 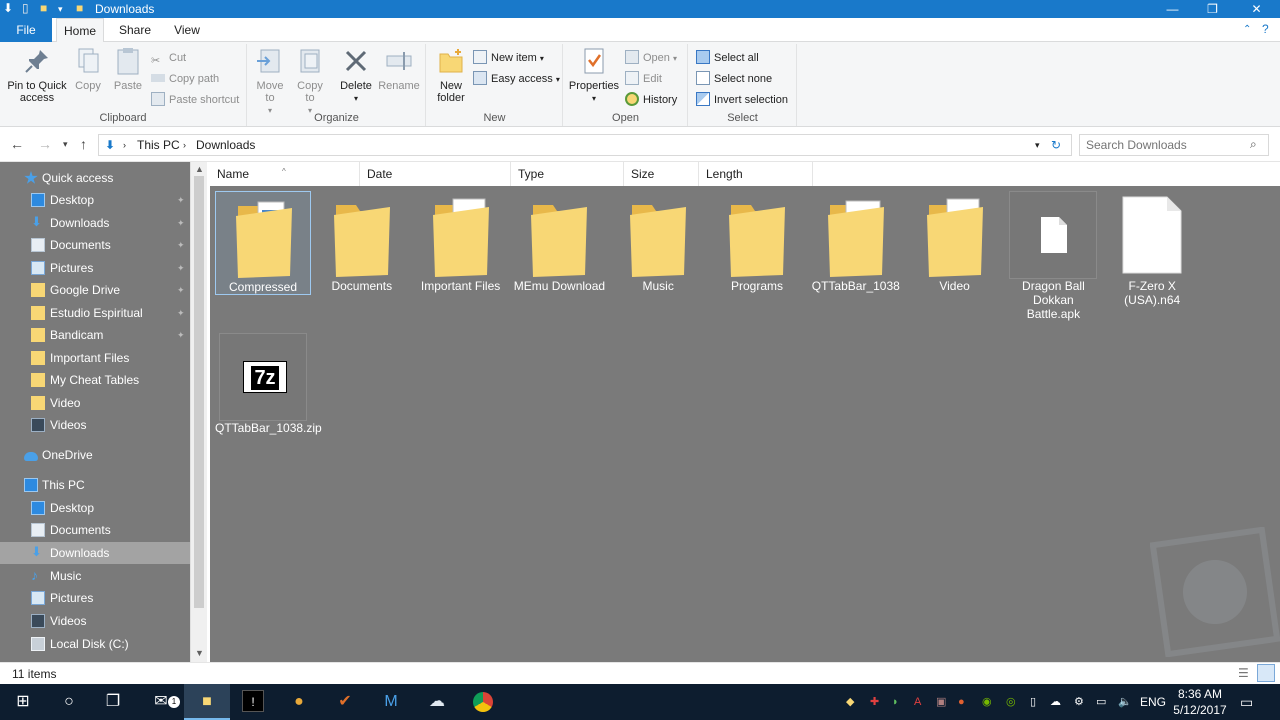 I want to click on file-tile: MEmu Download, so click(x=559, y=242).